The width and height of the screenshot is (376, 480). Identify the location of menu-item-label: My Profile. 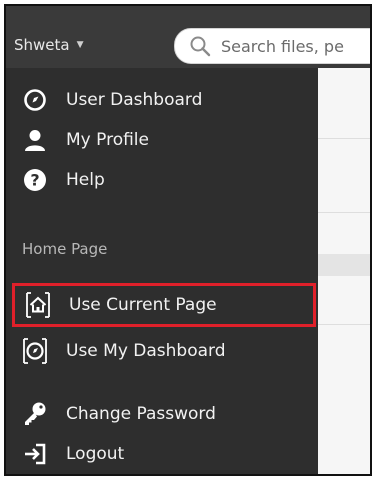
(107, 140).